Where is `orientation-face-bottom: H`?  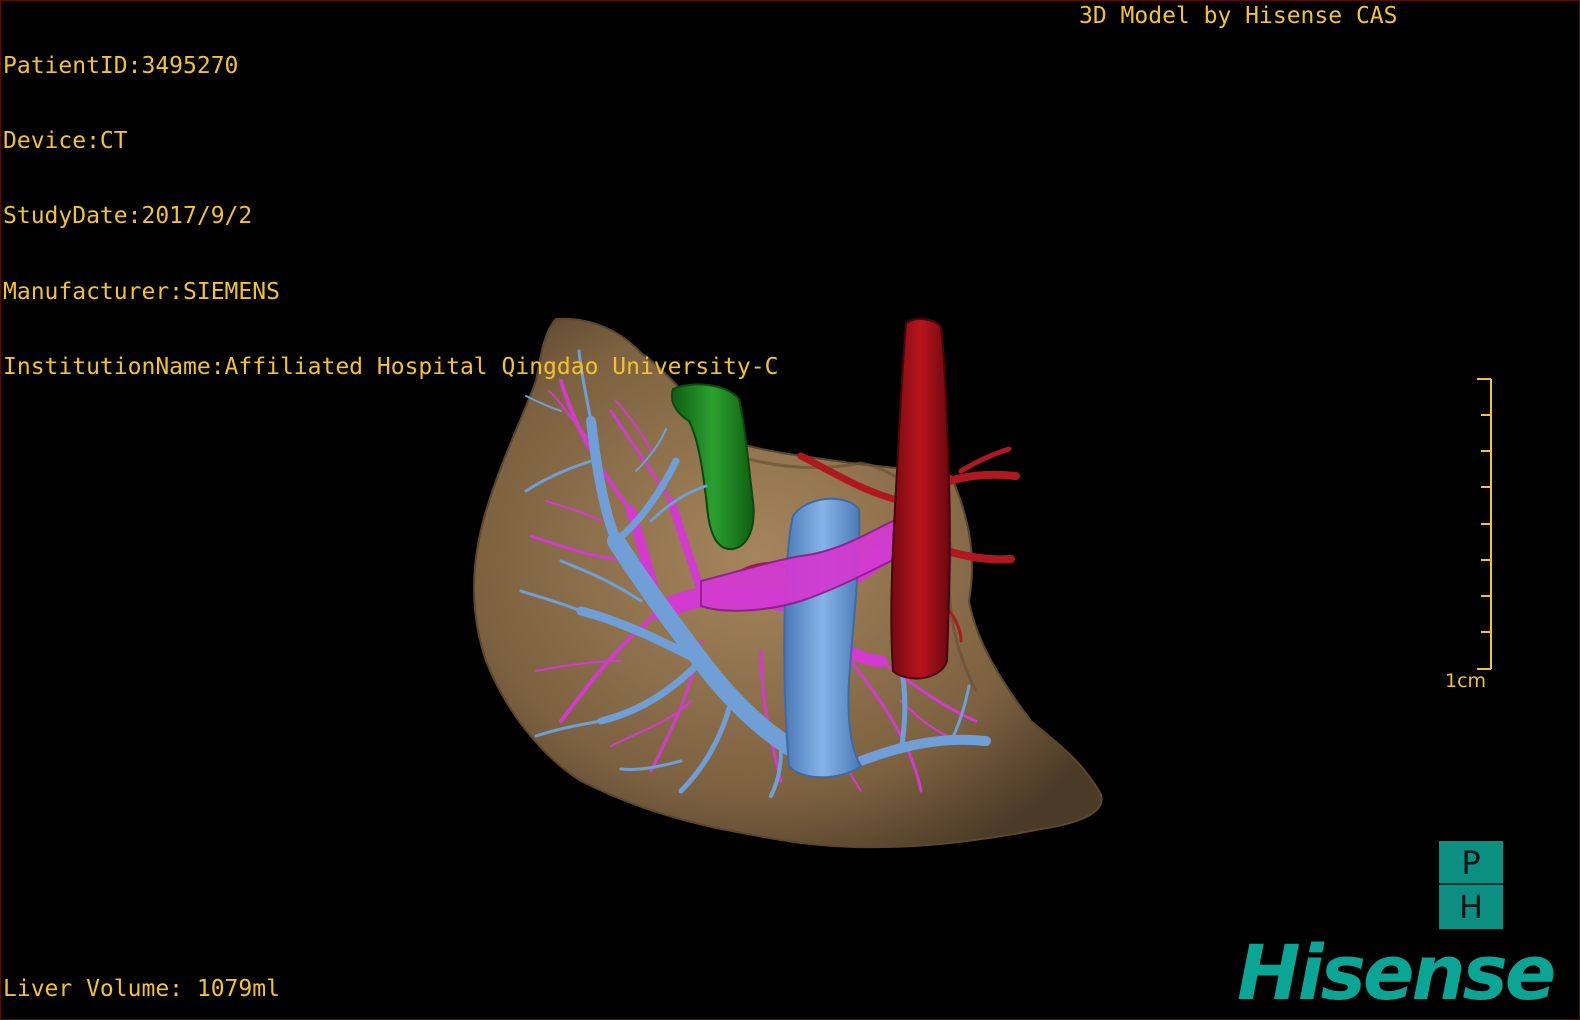
orientation-face-bottom: H is located at coordinates (1471, 907).